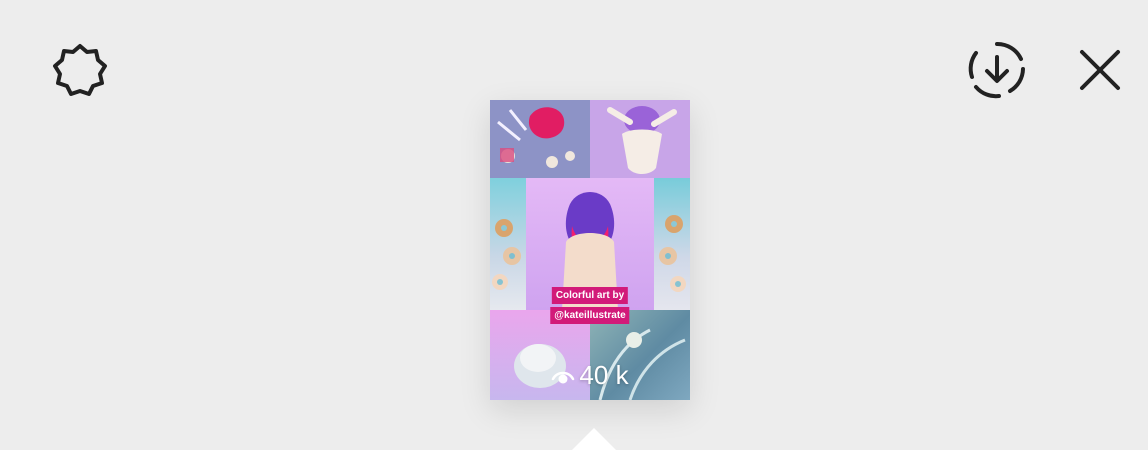 The image size is (1148, 450). I want to click on download-icon, so click(996, 70).